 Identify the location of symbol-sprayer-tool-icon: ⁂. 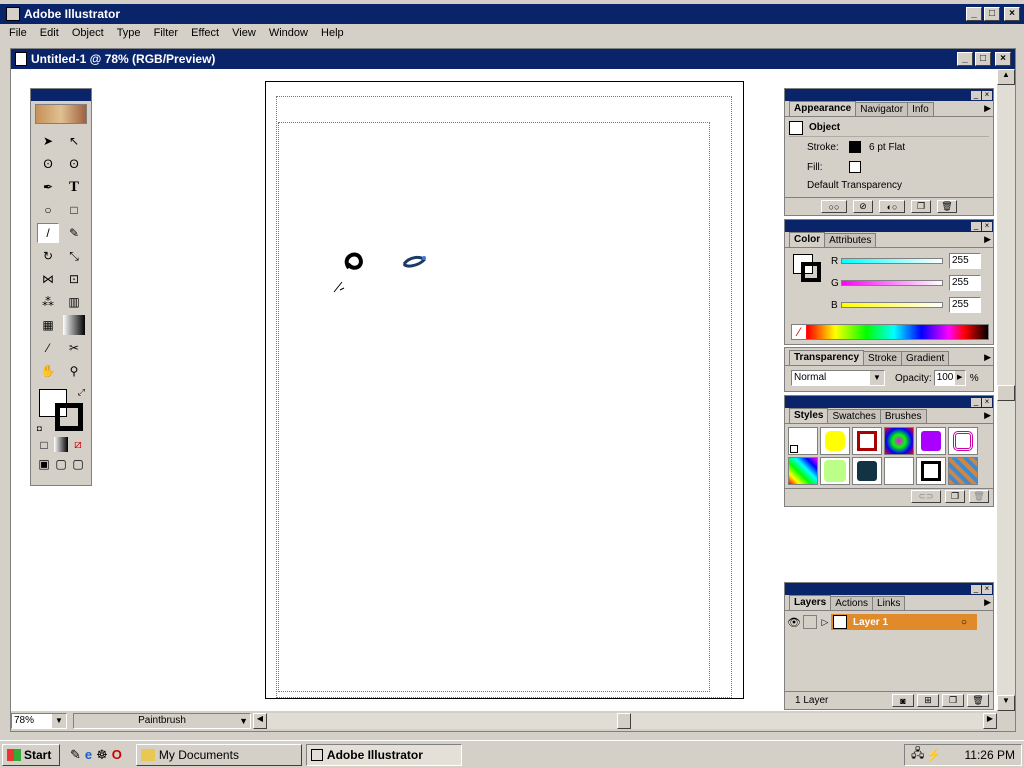
(48, 302).